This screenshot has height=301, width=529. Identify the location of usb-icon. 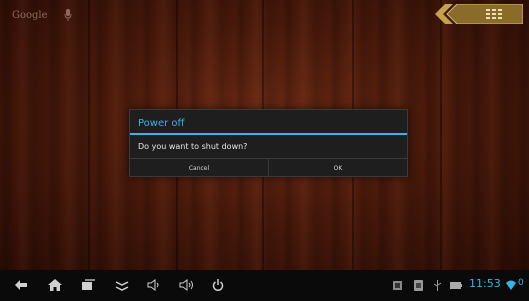
(437, 285).